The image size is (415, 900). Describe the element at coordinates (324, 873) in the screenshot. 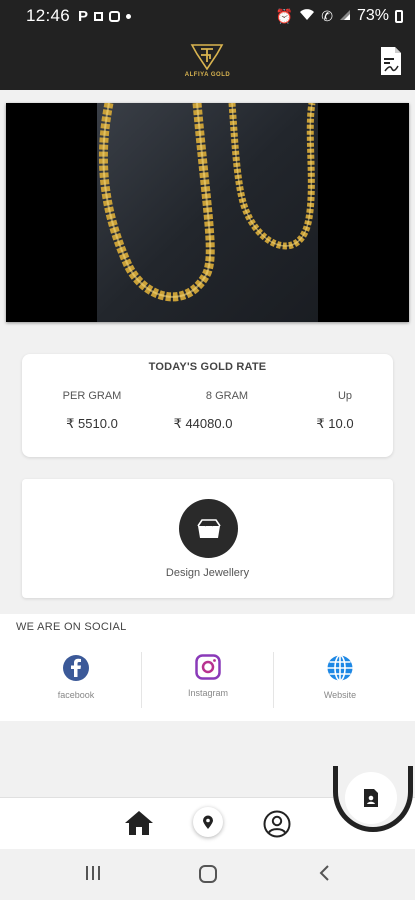

I see `back-icon` at that location.